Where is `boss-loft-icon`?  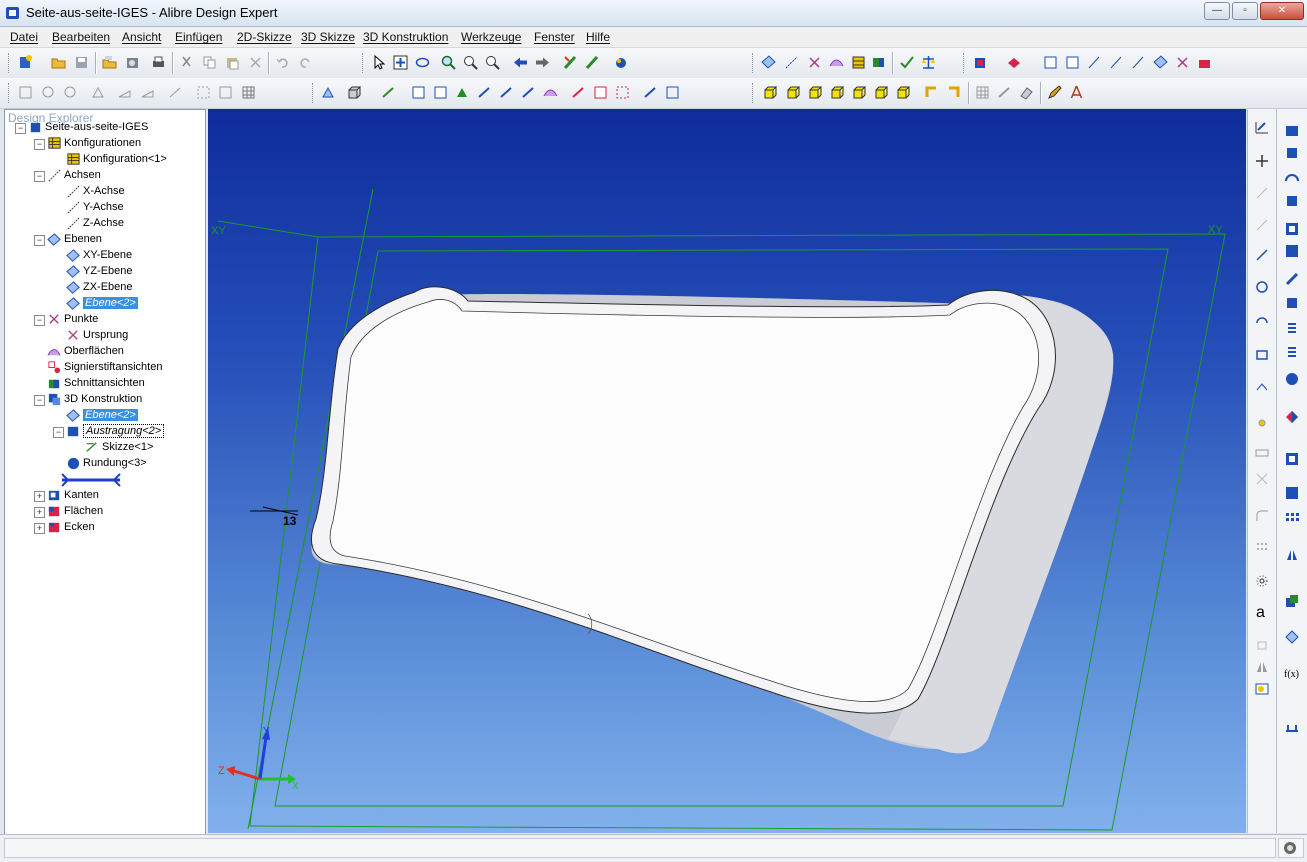
boss-loft-icon is located at coordinates (1292, 201).